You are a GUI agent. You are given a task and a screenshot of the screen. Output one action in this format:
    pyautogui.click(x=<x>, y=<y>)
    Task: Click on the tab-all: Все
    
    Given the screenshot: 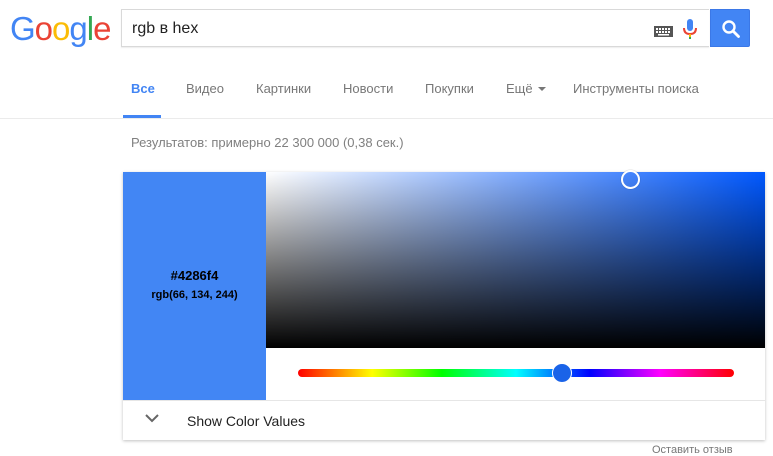 What is the action you would take?
    pyautogui.click(x=143, y=88)
    